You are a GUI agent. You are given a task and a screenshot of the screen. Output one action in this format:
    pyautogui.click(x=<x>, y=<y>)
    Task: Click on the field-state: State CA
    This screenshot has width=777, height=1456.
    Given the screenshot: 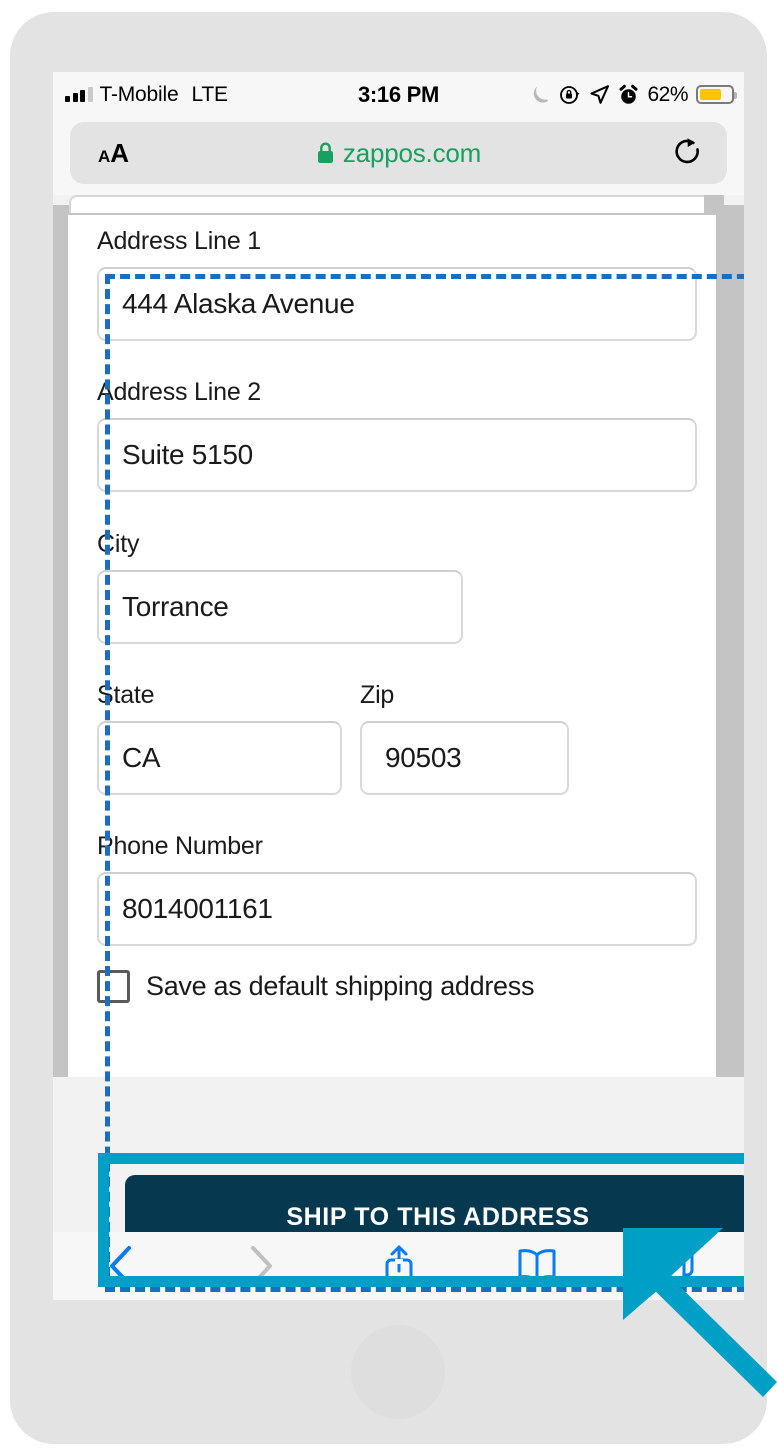 What is the action you would take?
    pyautogui.click(x=219, y=739)
    